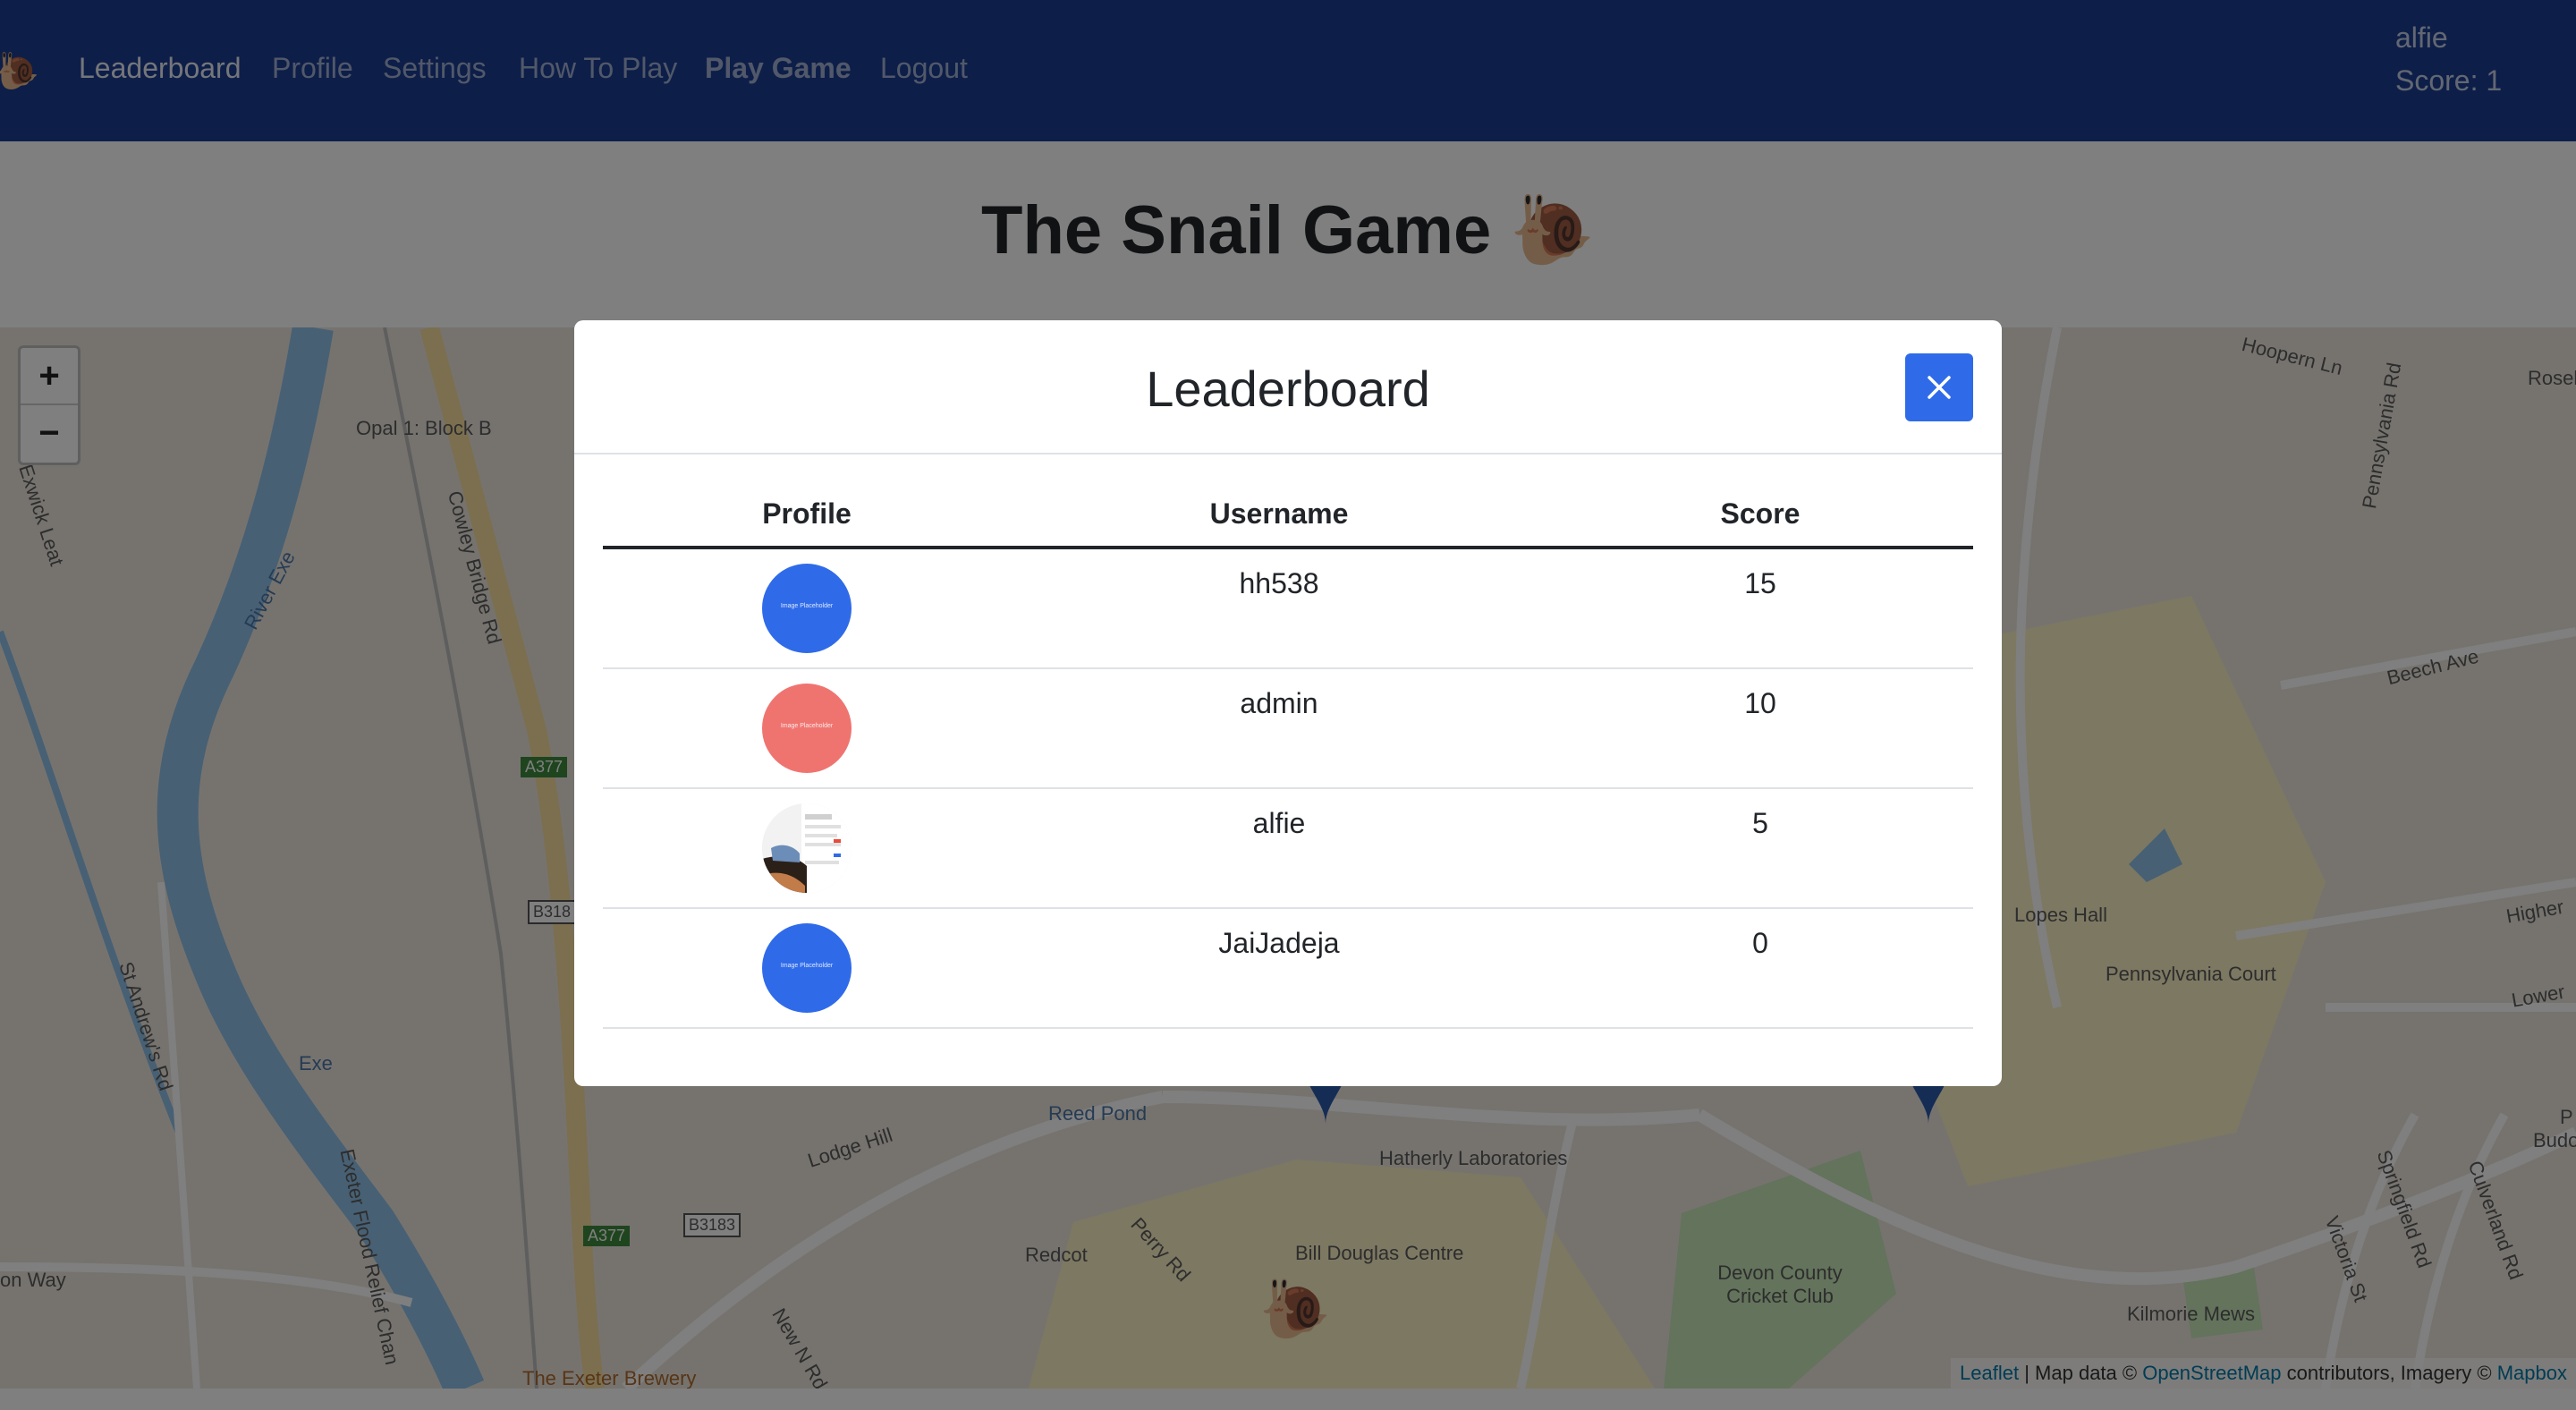 The image size is (2576, 1410). Describe the element at coordinates (1279, 703) in the screenshot. I see `row-username: admin` at that location.